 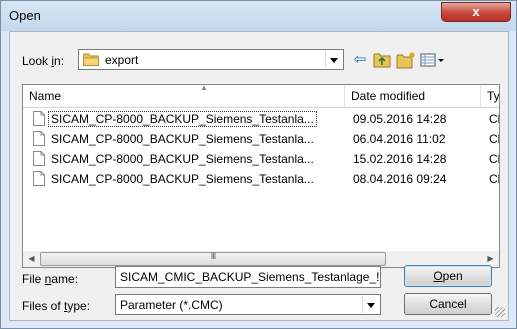 I want to click on file-date: 15.02.2016 14:28, so click(x=400, y=159).